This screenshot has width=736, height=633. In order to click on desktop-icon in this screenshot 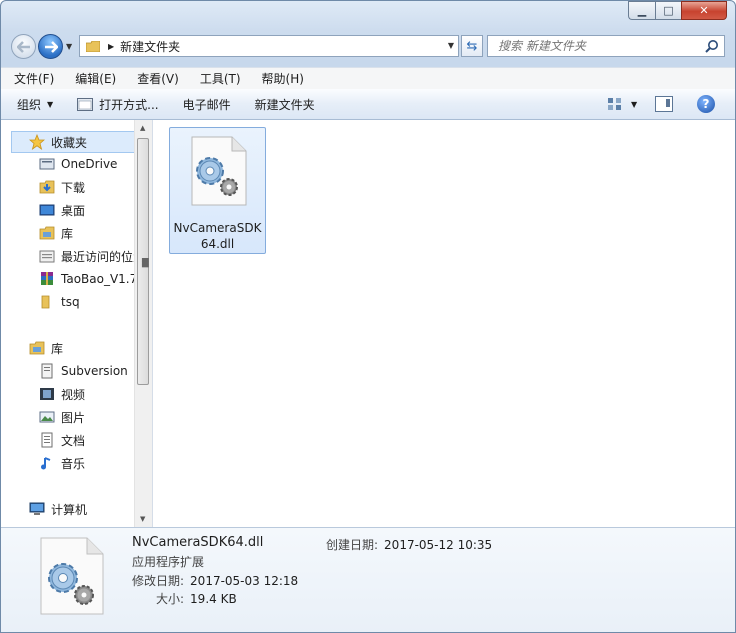, I will do `click(47, 210)`.